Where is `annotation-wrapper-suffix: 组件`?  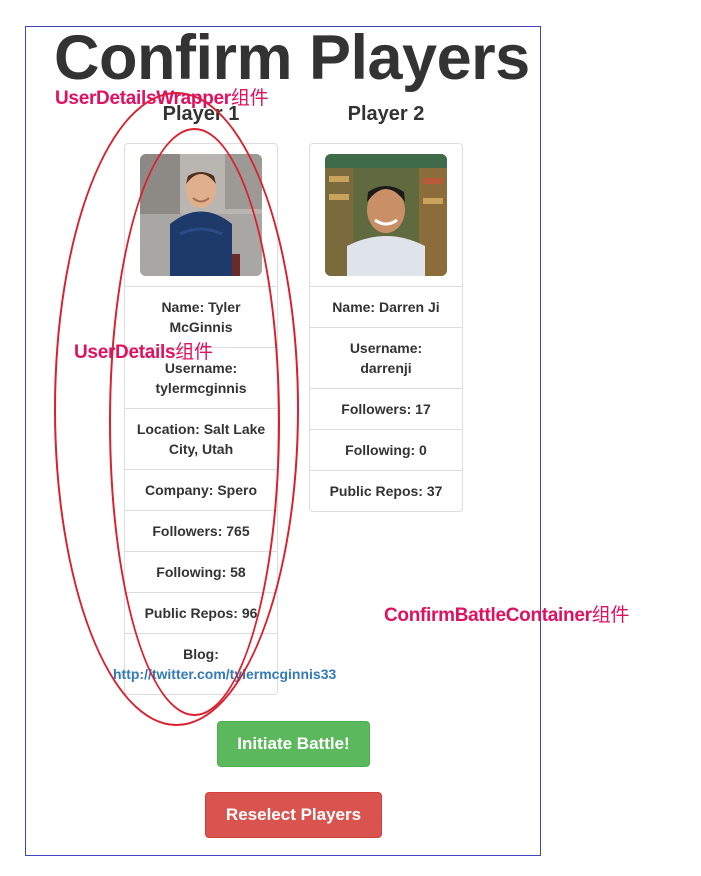
annotation-wrapper-suffix: 组件 is located at coordinates (249, 98).